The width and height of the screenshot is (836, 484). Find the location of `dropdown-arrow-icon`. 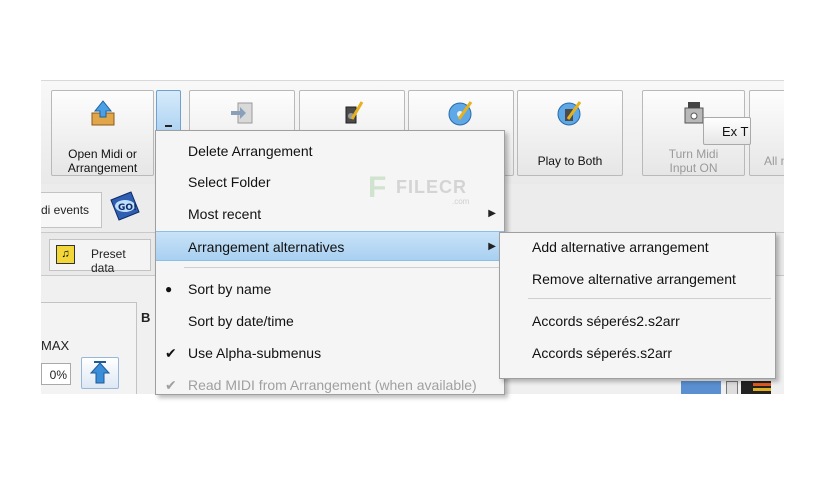

dropdown-arrow-icon is located at coordinates (168, 126).